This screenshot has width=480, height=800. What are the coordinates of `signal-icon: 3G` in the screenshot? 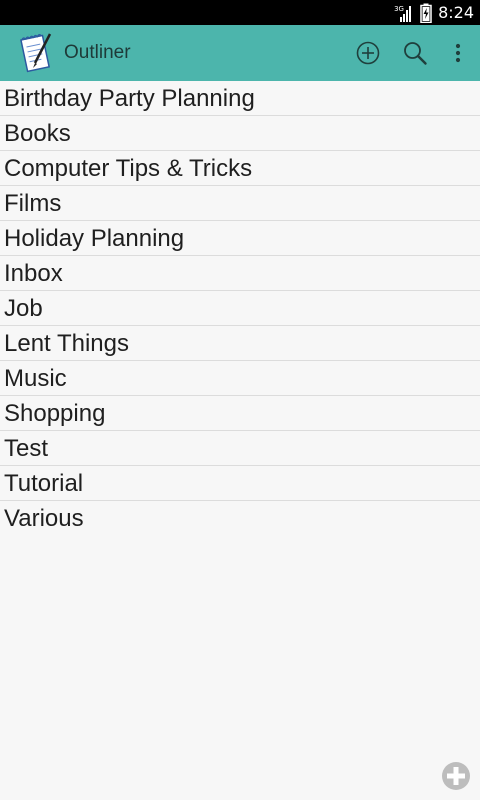 It's located at (404, 13).